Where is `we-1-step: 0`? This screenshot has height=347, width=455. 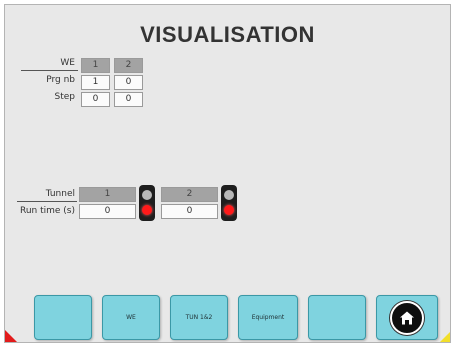 we-1-step: 0 is located at coordinates (95, 99).